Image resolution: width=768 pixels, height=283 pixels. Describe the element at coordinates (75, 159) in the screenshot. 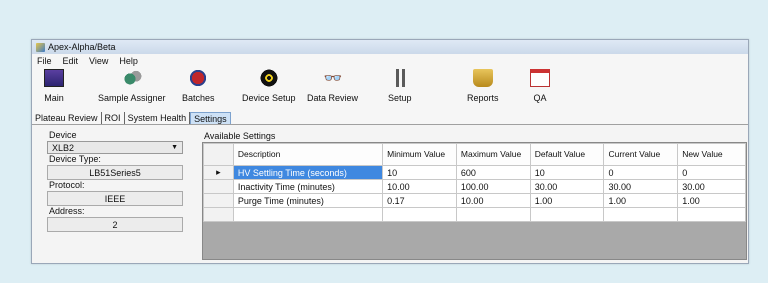

I see `device-type-label: Device Type:` at that location.